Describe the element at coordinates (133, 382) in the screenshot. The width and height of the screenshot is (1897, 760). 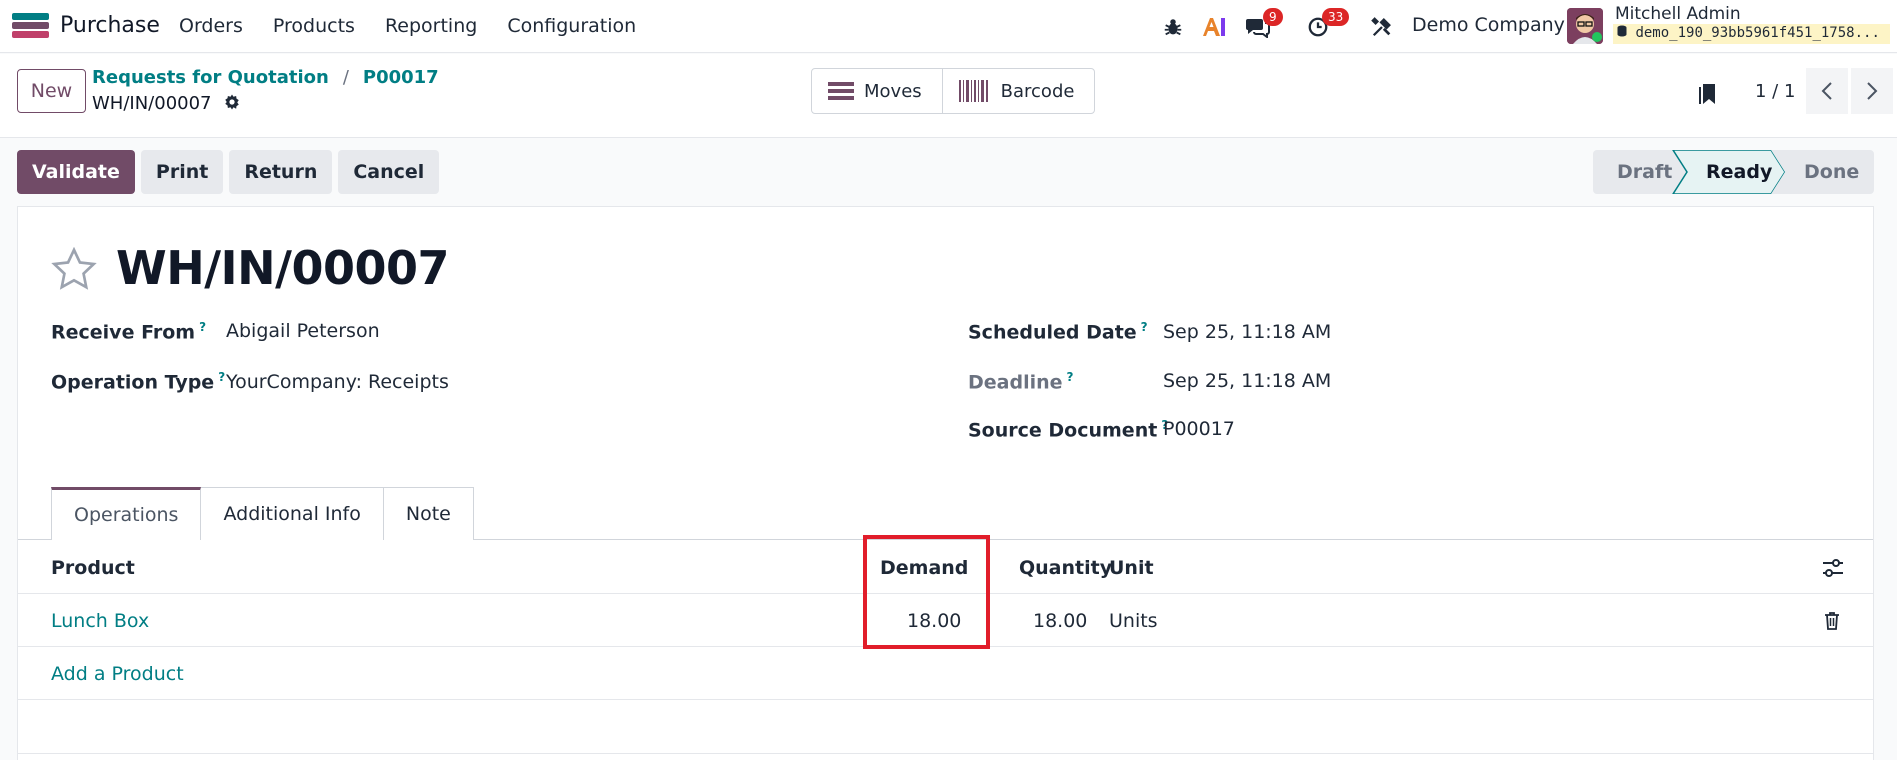
I see `operation-type-label-text: Operation Type` at that location.